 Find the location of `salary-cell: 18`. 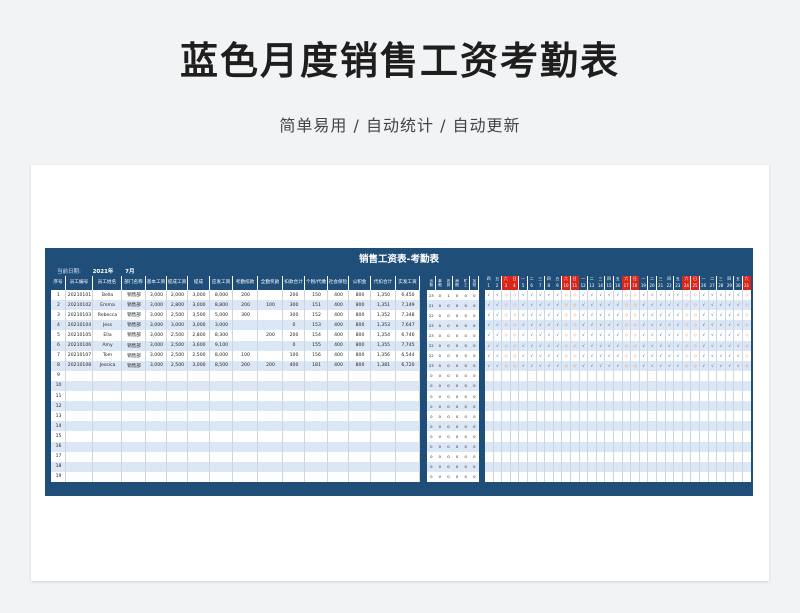

salary-cell: 18 is located at coordinates (58, 467).